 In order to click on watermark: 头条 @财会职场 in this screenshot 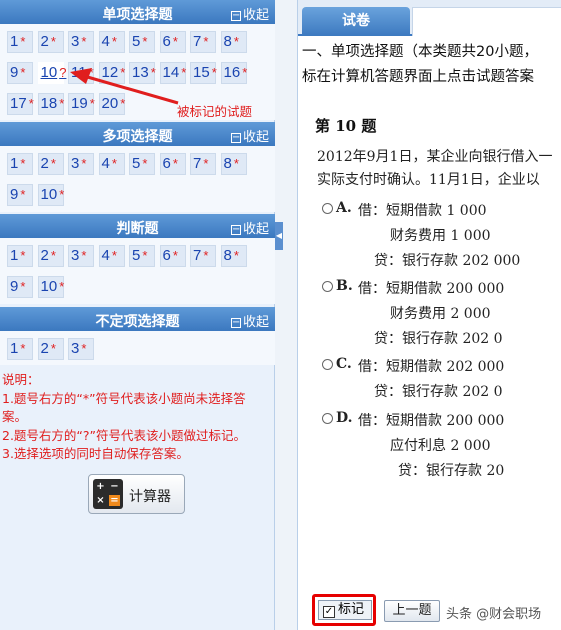, I will do `click(494, 614)`.